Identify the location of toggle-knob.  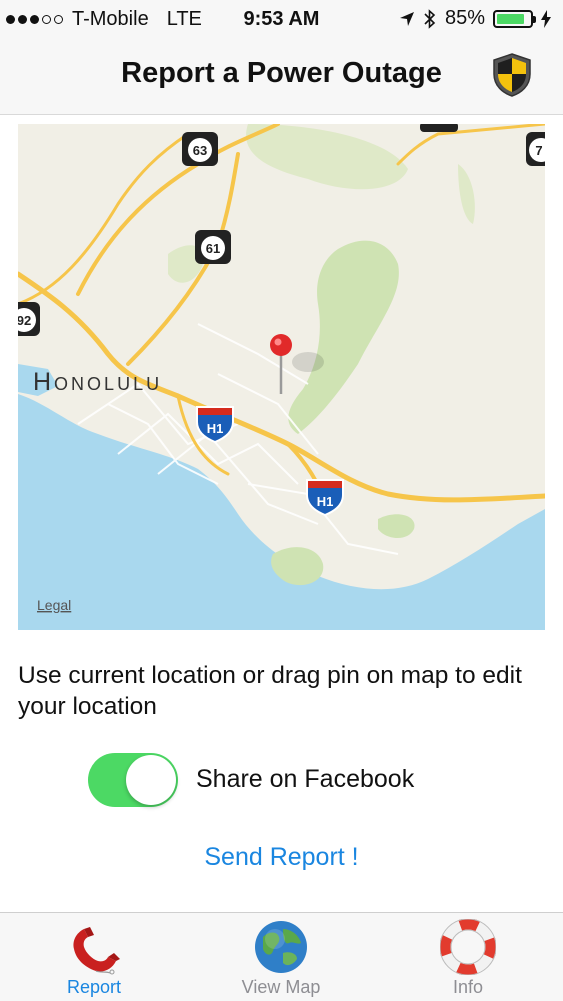
(151, 780).